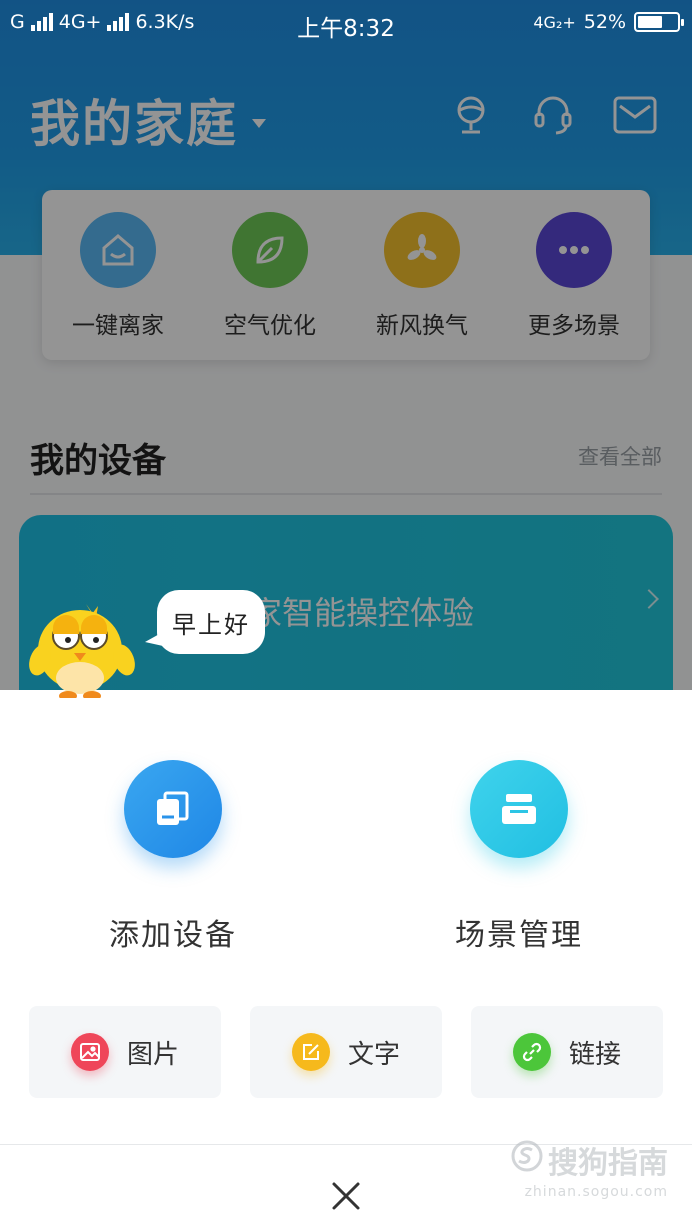 The image size is (692, 1230). Describe the element at coordinates (519, 935) in the screenshot. I see `scene-manage-label: 场景管理` at that location.